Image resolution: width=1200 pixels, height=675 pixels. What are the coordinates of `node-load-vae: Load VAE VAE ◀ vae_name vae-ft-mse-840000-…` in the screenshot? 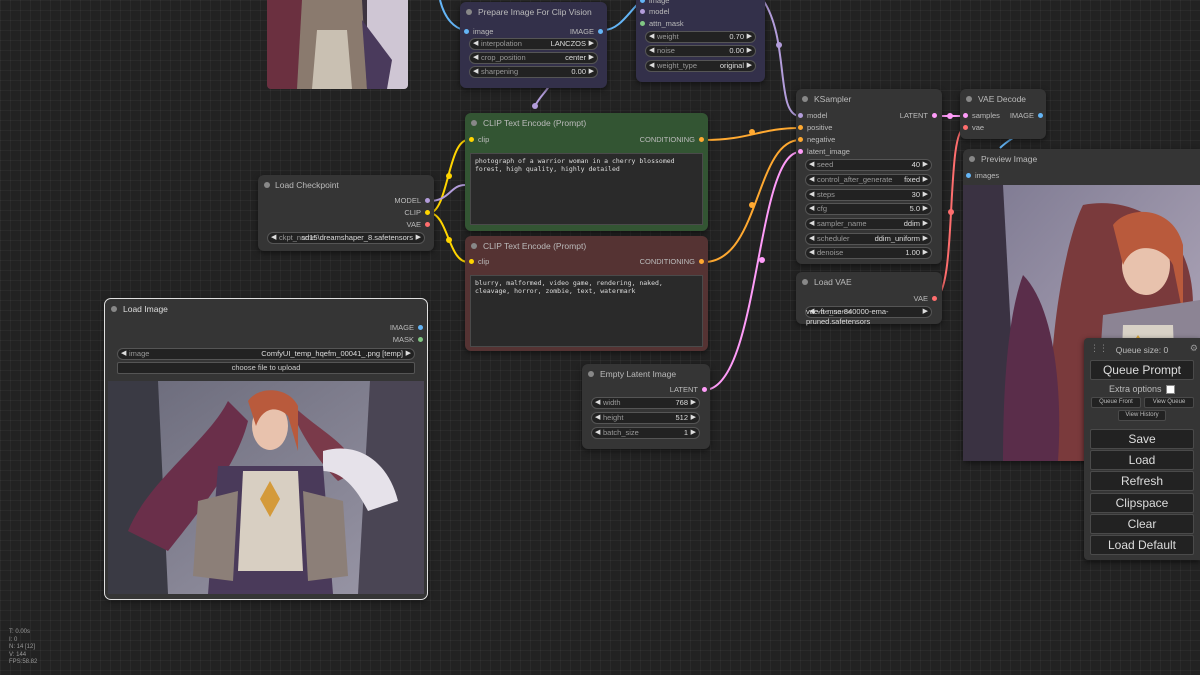 It's located at (869, 299).